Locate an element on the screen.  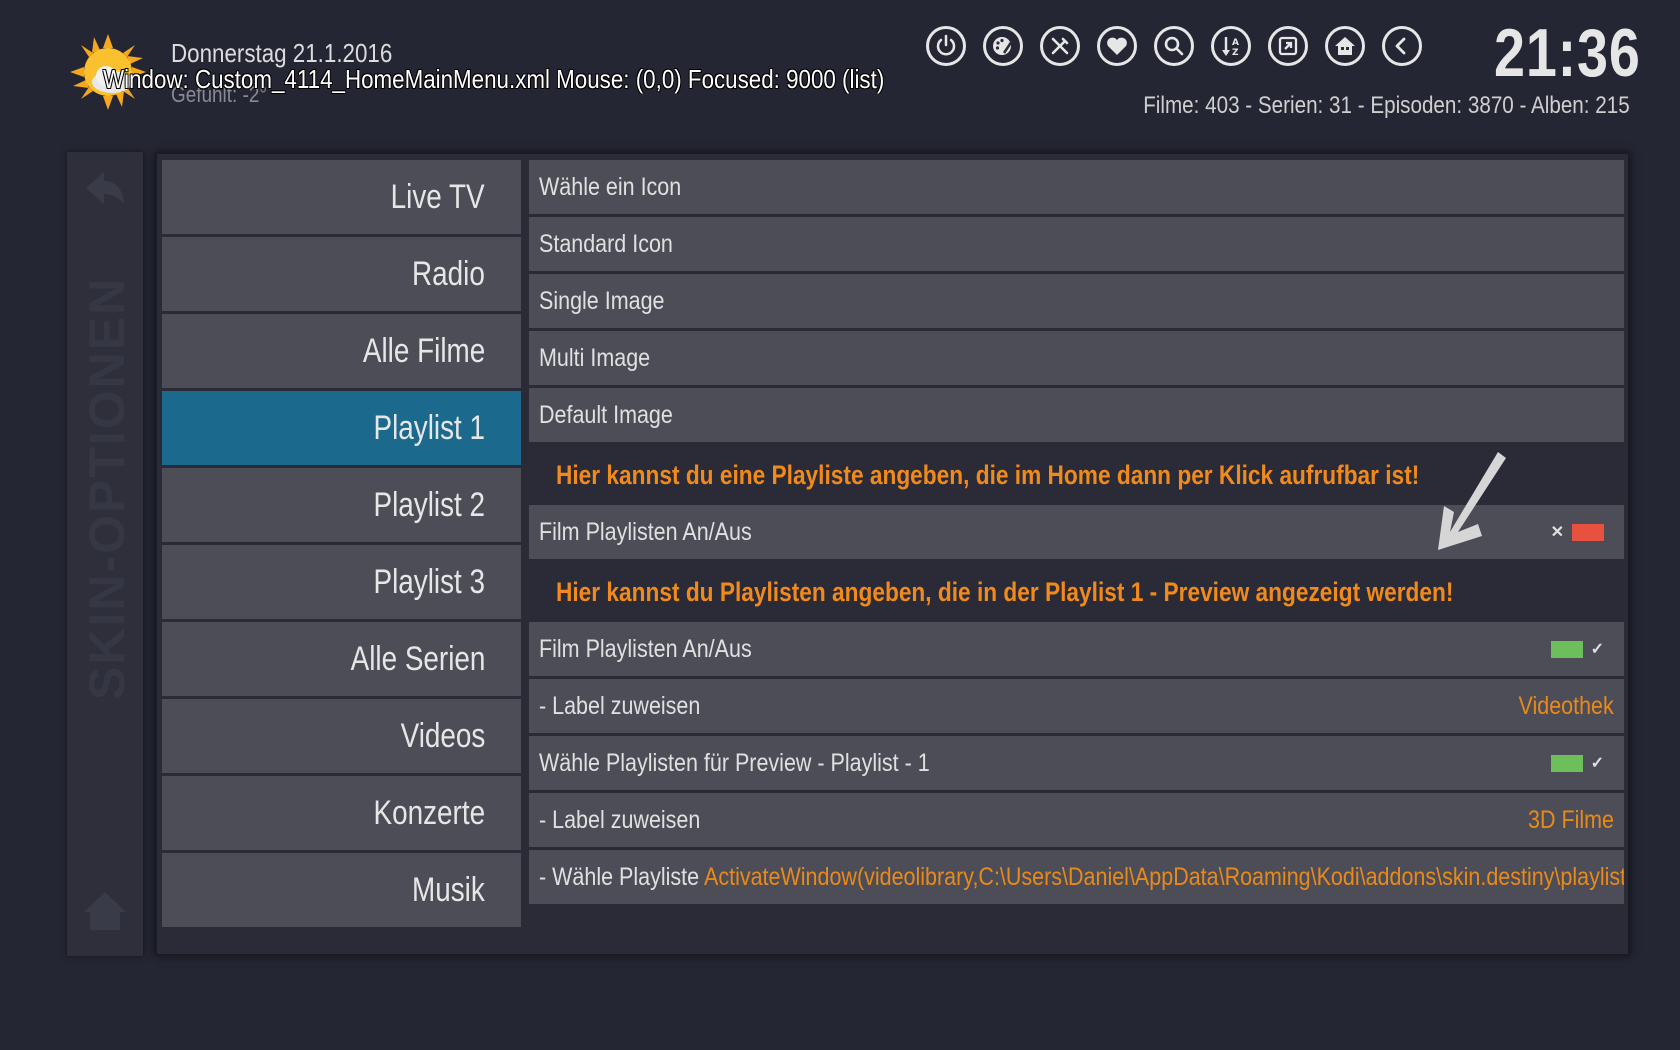
menu-item-konzerte: Konzerte is located at coordinates (341, 814).